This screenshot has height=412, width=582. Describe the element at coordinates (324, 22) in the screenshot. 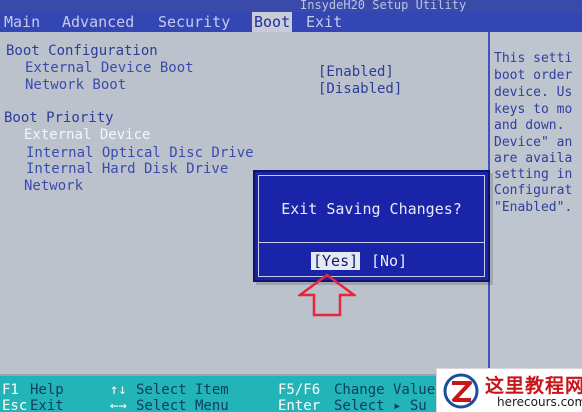

I see `menu-exit: Exit` at that location.